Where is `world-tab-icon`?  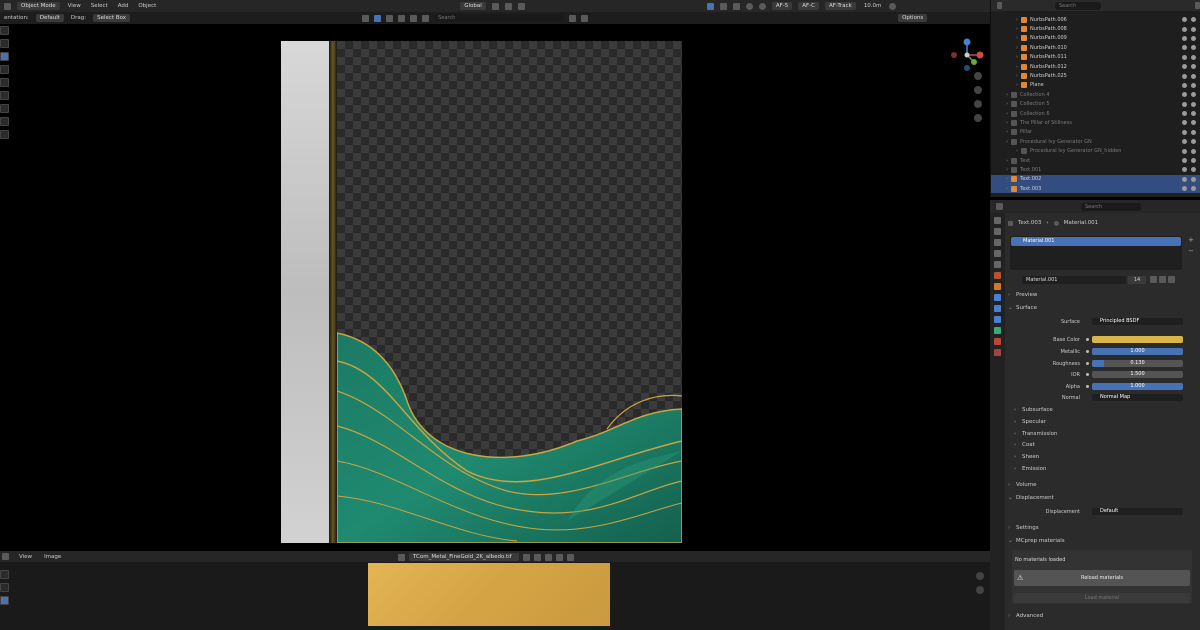 world-tab-icon is located at coordinates (997, 275).